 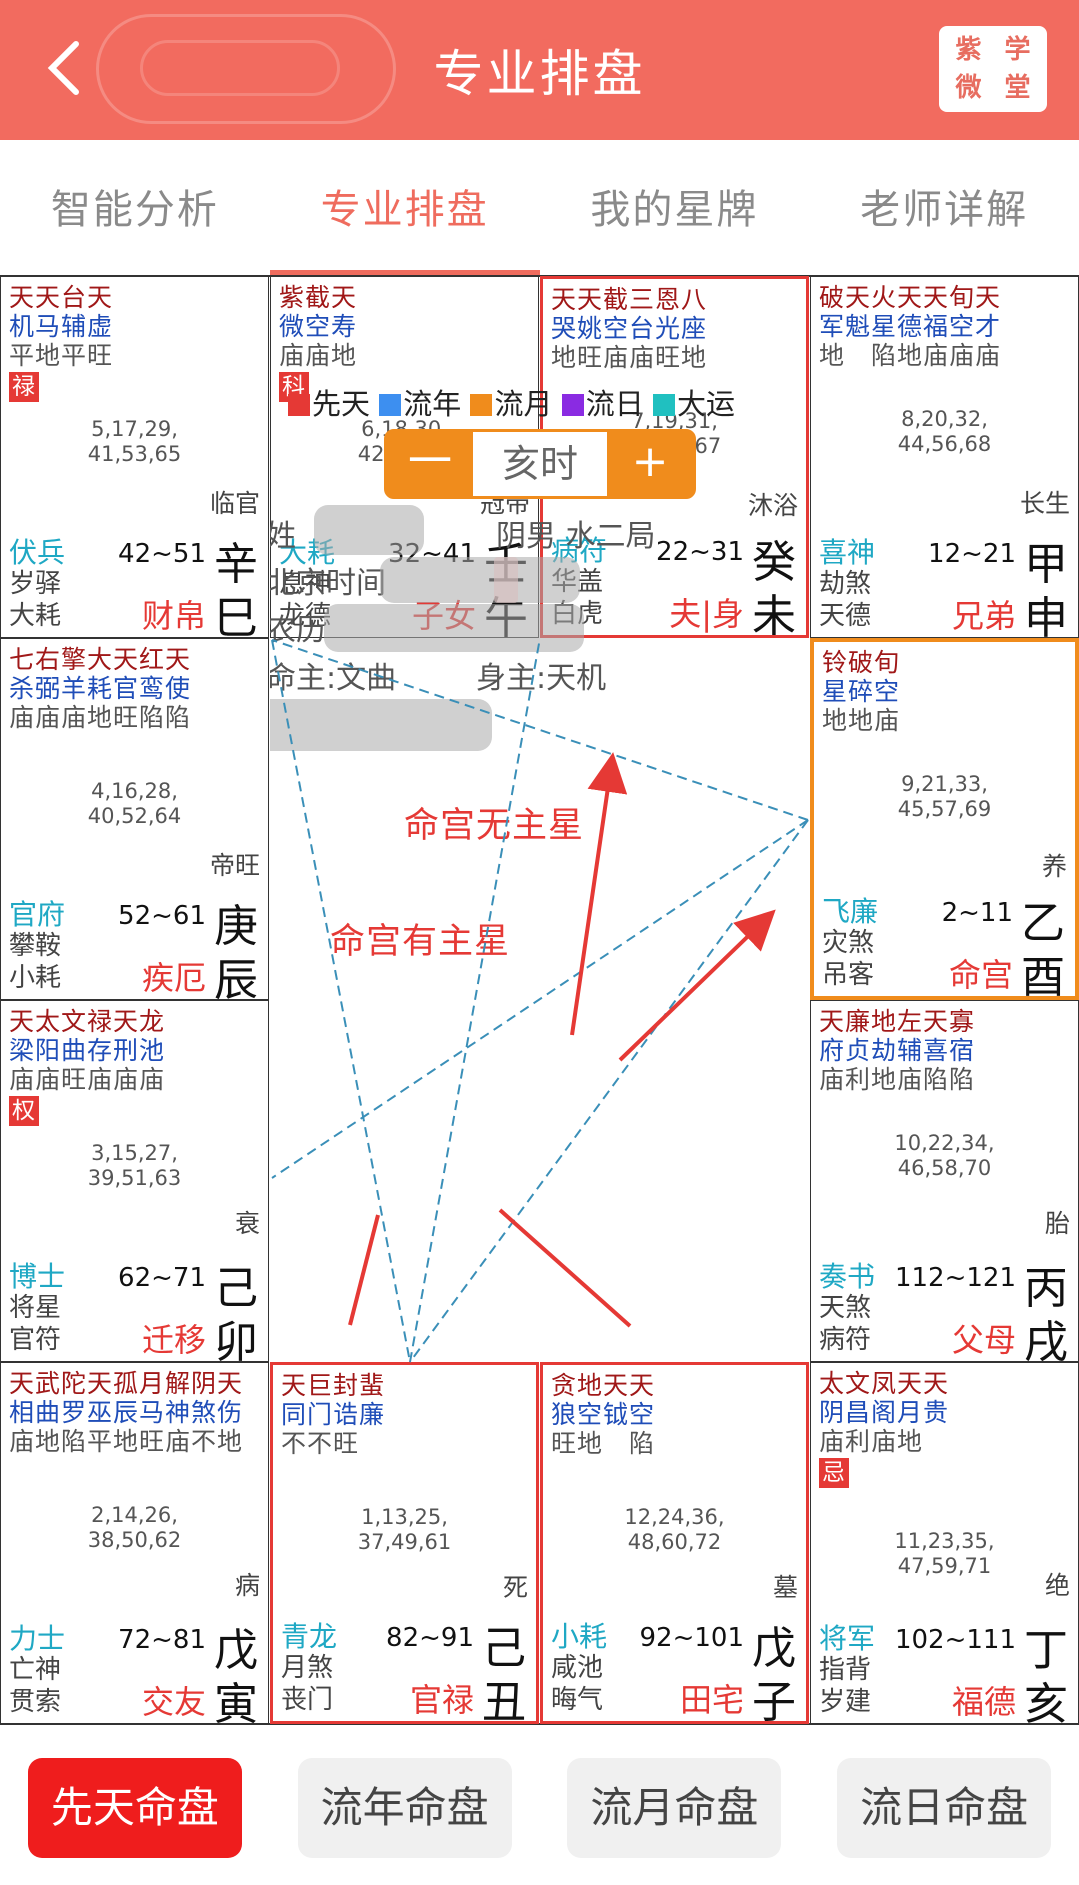 I want to click on life-stage: 临官, so click(x=234, y=503).